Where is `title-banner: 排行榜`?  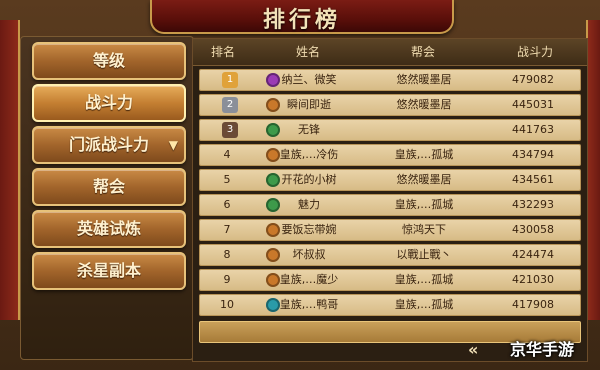 title-banner: 排行榜 is located at coordinates (302, 17).